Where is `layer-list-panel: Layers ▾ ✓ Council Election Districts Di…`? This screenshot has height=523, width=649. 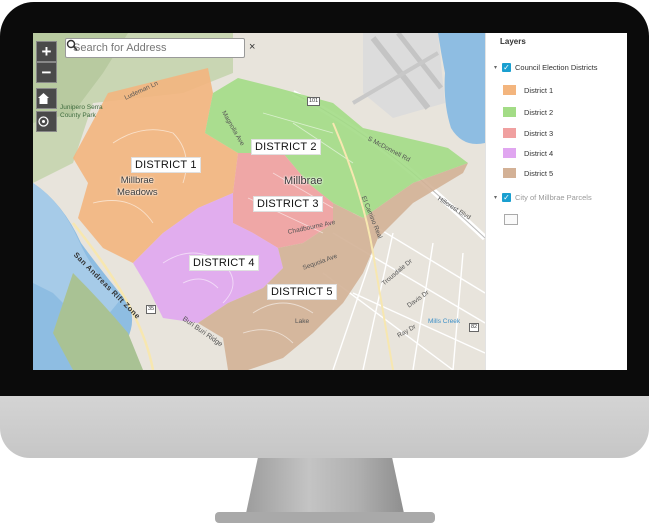 layer-list-panel: Layers ▾ ✓ Council Election Districts Di… is located at coordinates (556, 201).